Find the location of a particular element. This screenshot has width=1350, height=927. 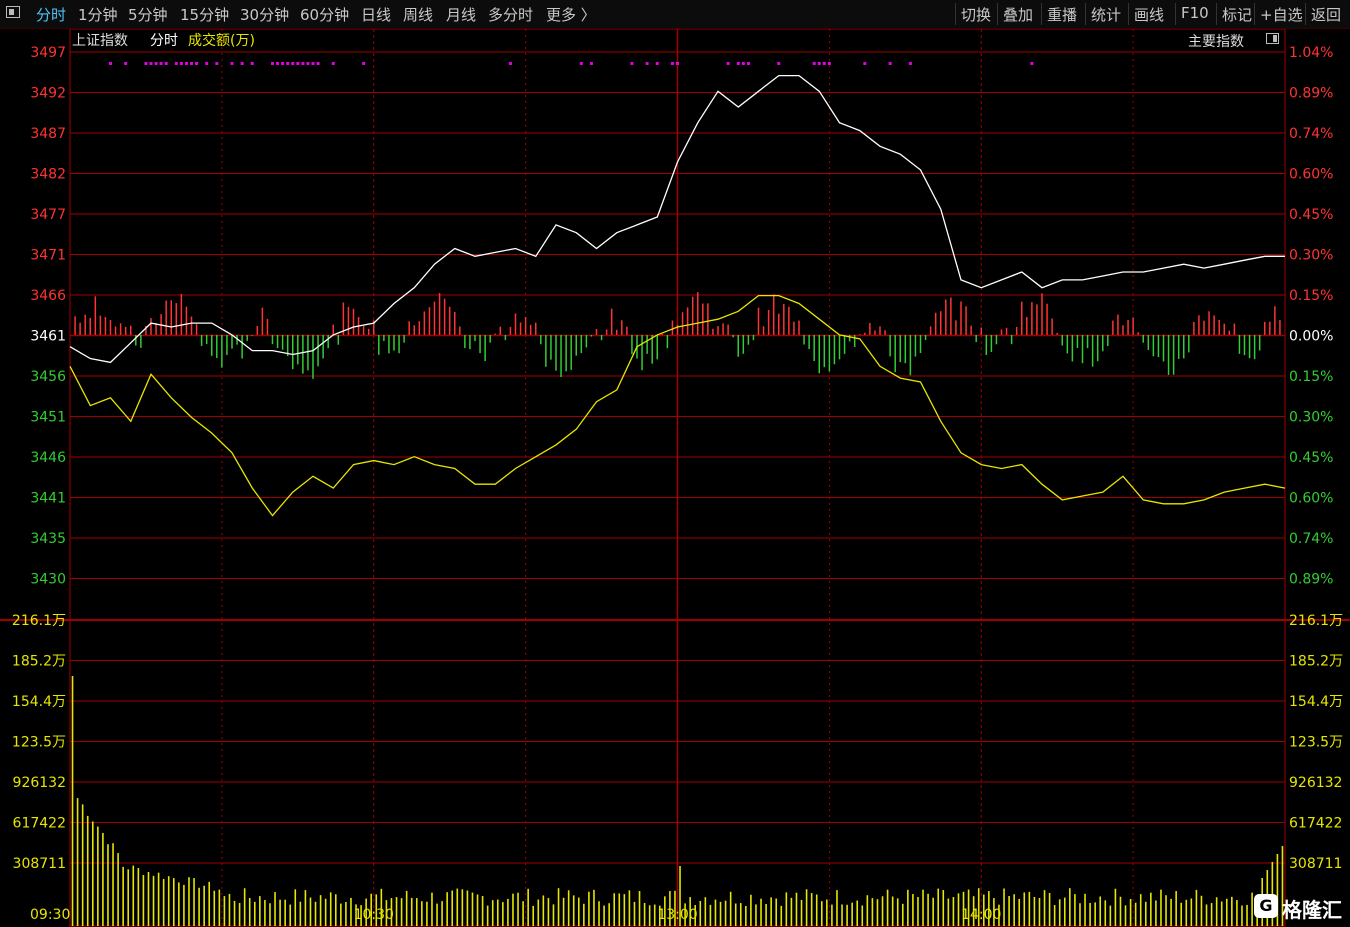

period-tab-9: 多分时 is located at coordinates (510, 14).